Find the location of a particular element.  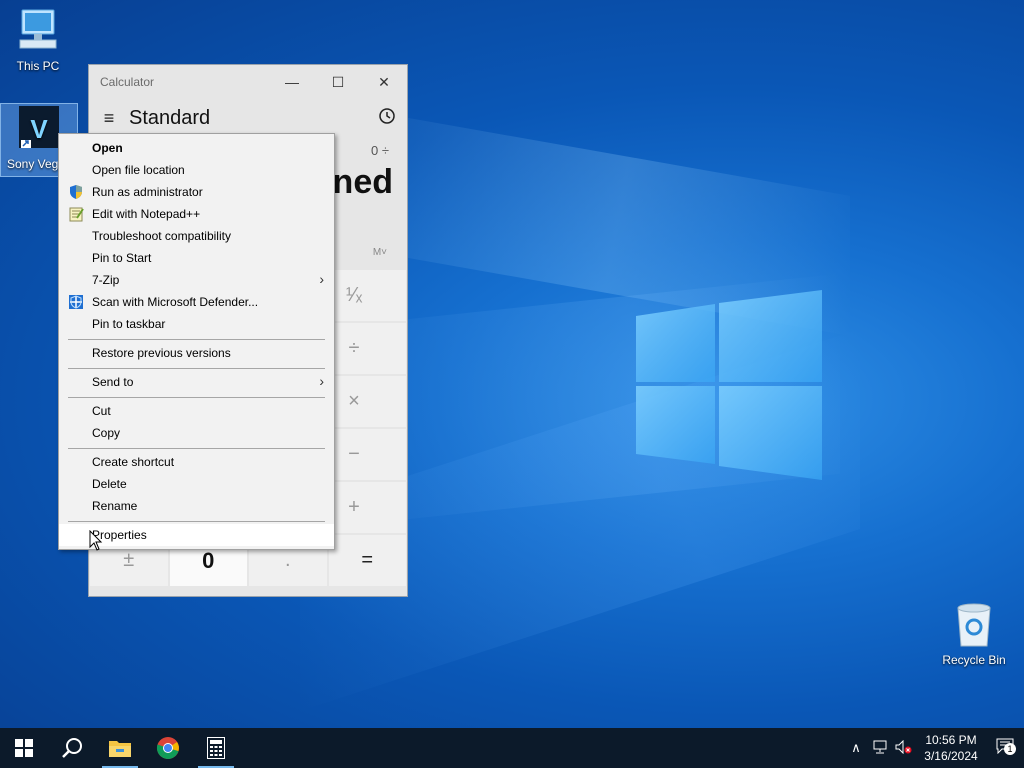

close-button: ✕ is located at coordinates (384, 82).